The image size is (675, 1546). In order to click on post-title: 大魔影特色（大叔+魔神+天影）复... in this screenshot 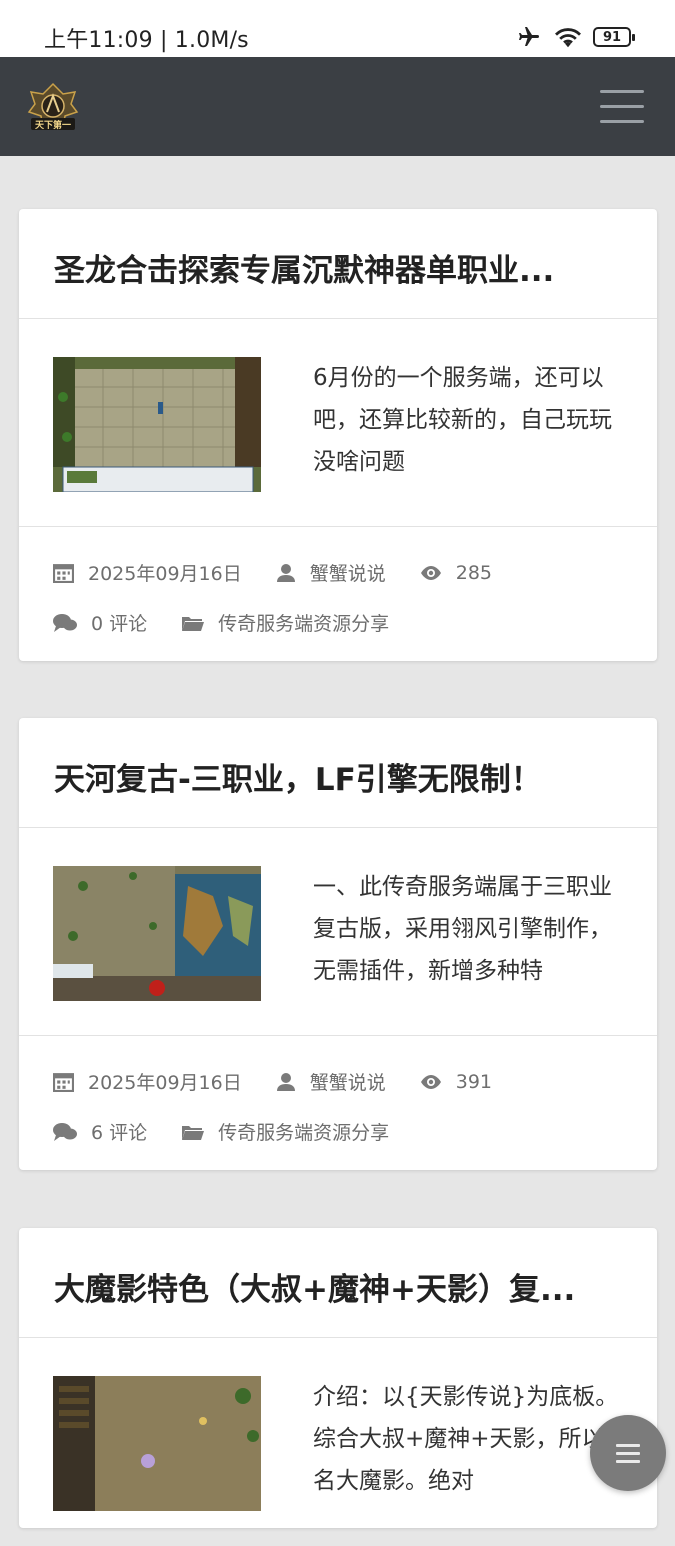, I will do `click(338, 1283)`.